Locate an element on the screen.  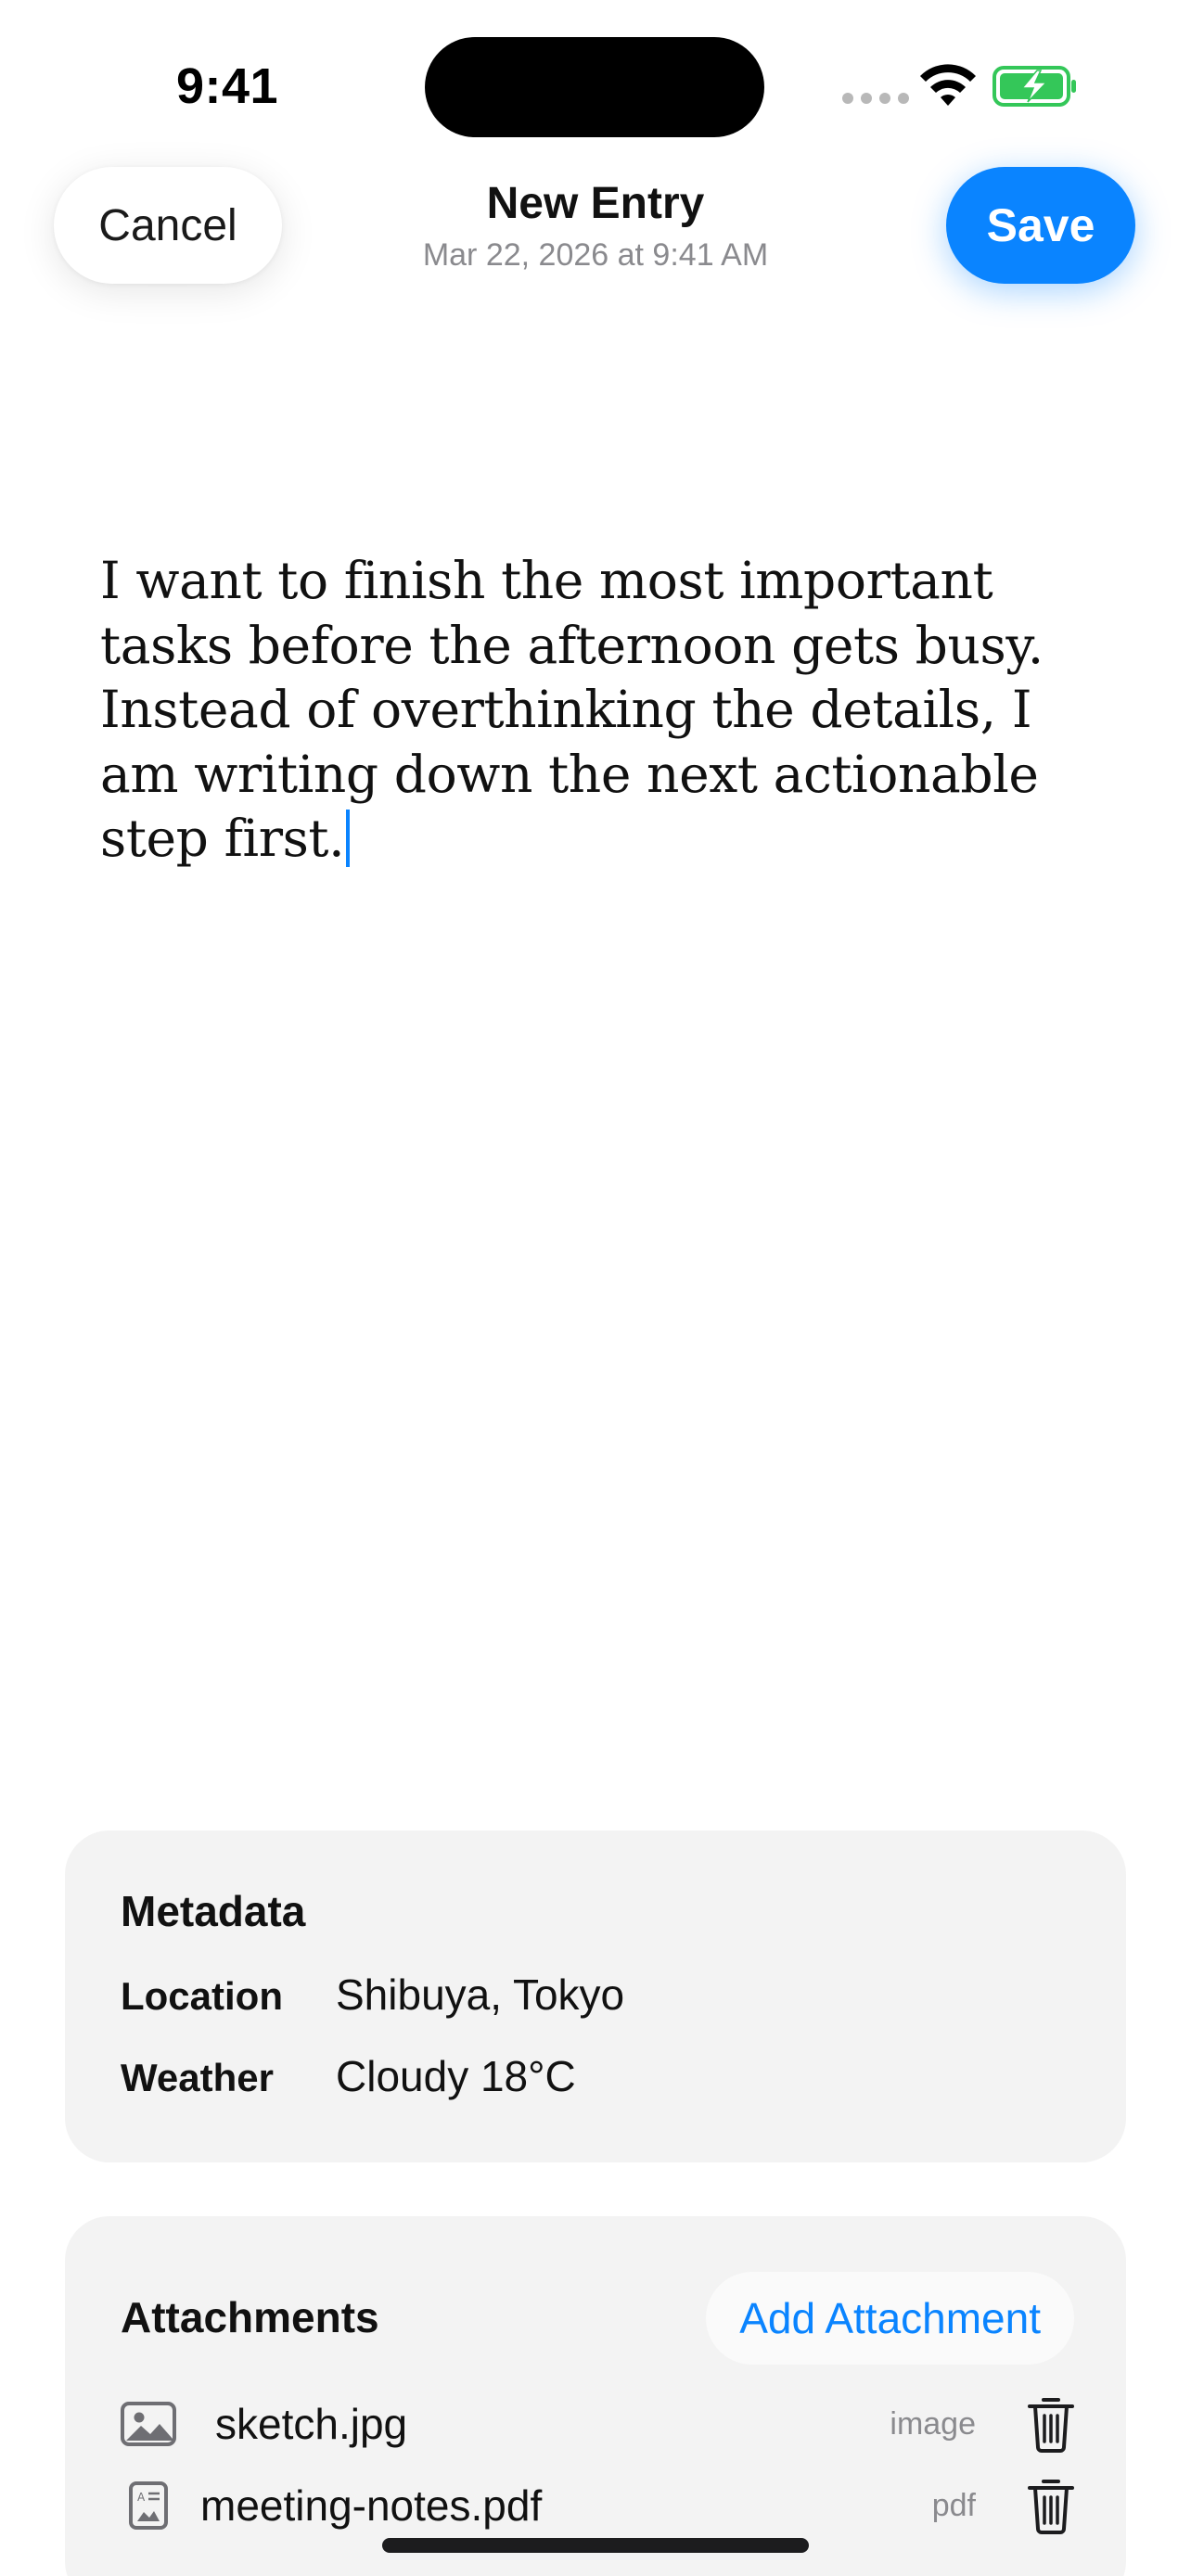
metadata-row-weather: Weather Cloudy 18°C is located at coordinates (348, 2076).